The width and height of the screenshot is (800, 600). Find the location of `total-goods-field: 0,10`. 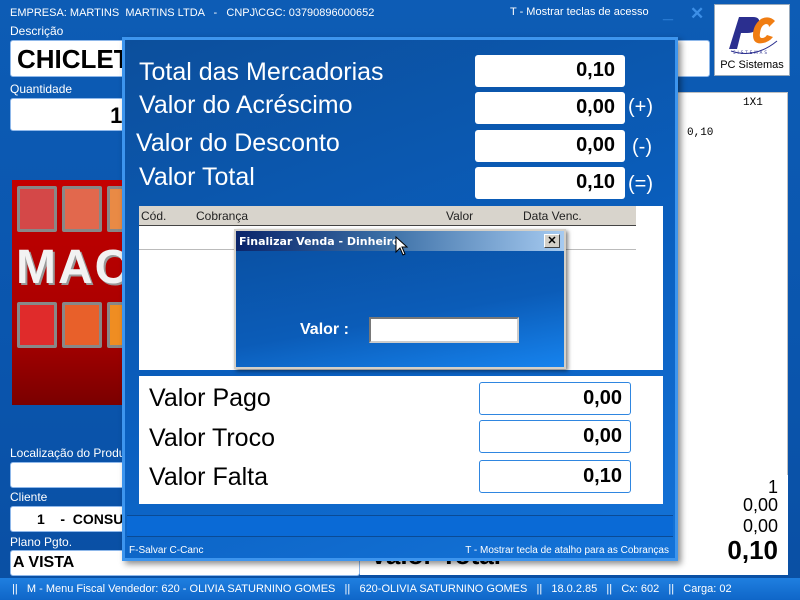

total-goods-field: 0,10 is located at coordinates (550, 71).